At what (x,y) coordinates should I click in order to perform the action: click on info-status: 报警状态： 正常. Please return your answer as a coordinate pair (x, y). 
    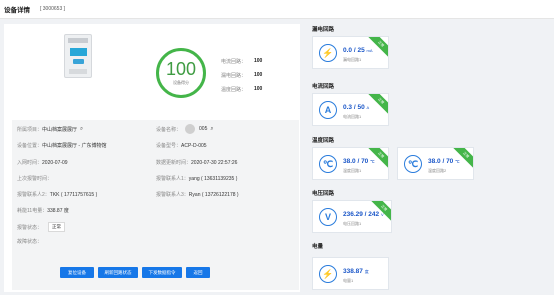
    Looking at the image, I should click on (41, 227).